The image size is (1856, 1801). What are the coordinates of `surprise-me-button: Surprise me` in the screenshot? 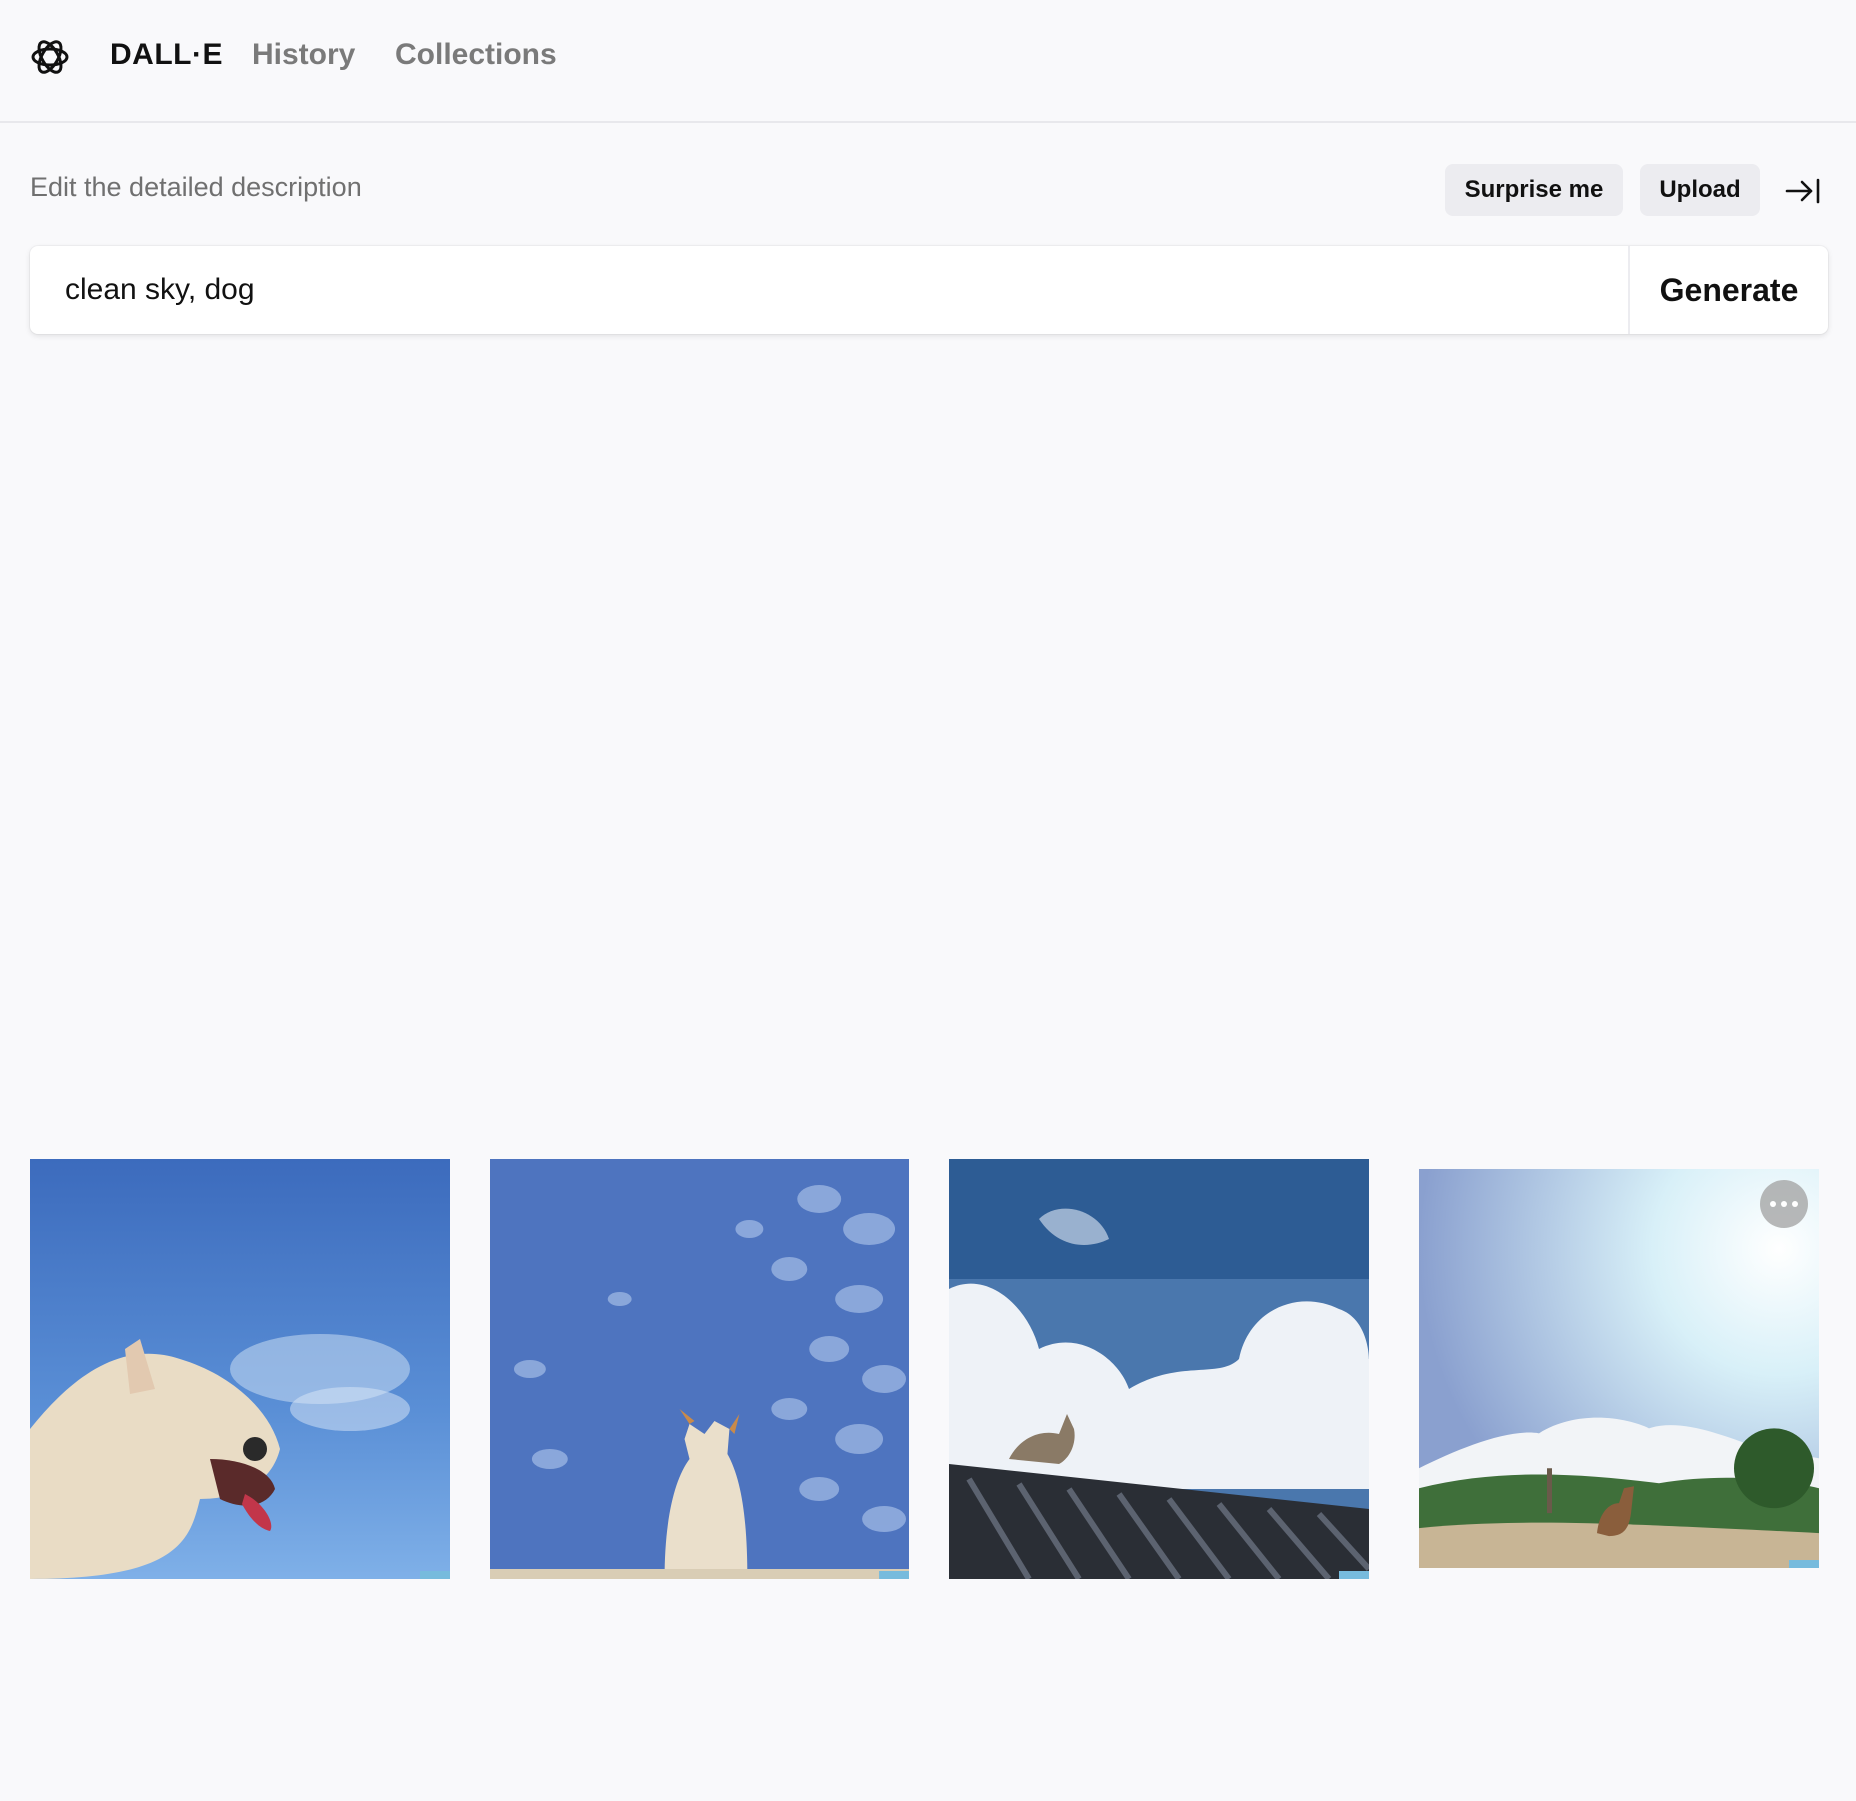 It's located at (1534, 190).